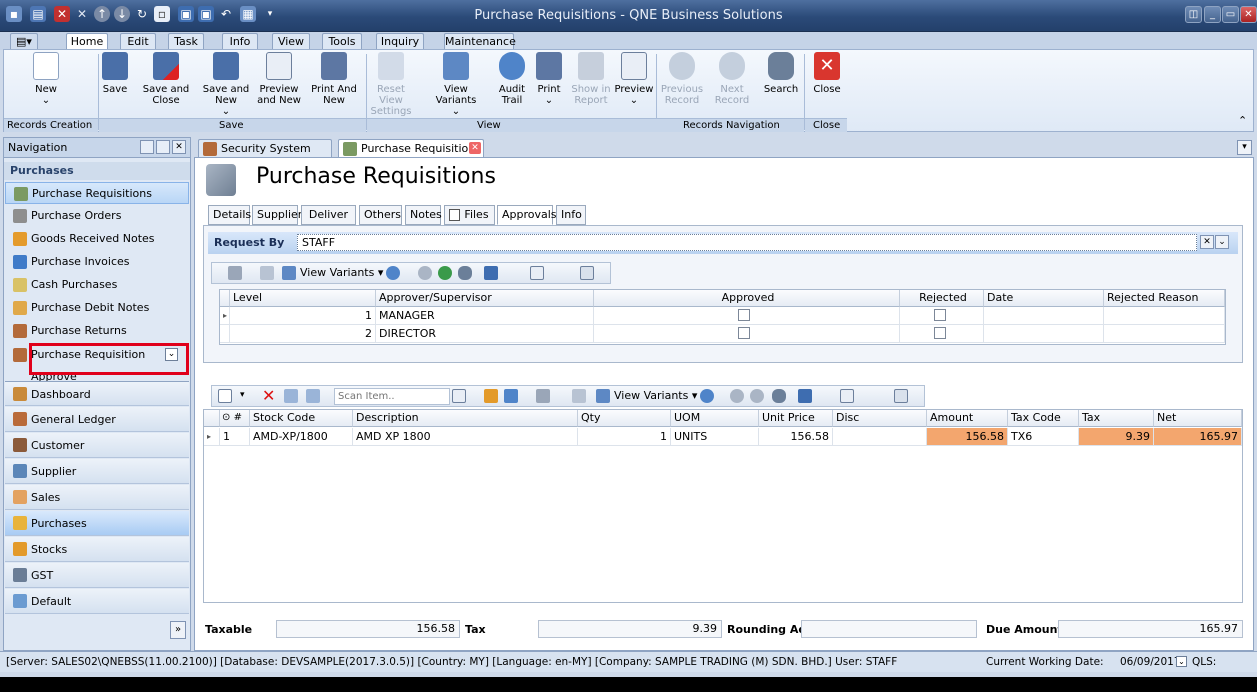 Image resolution: width=1257 pixels, height=692 pixels. What do you see at coordinates (268, 395) in the screenshot?
I see `delete-line-icon: ✕` at bounding box center [268, 395].